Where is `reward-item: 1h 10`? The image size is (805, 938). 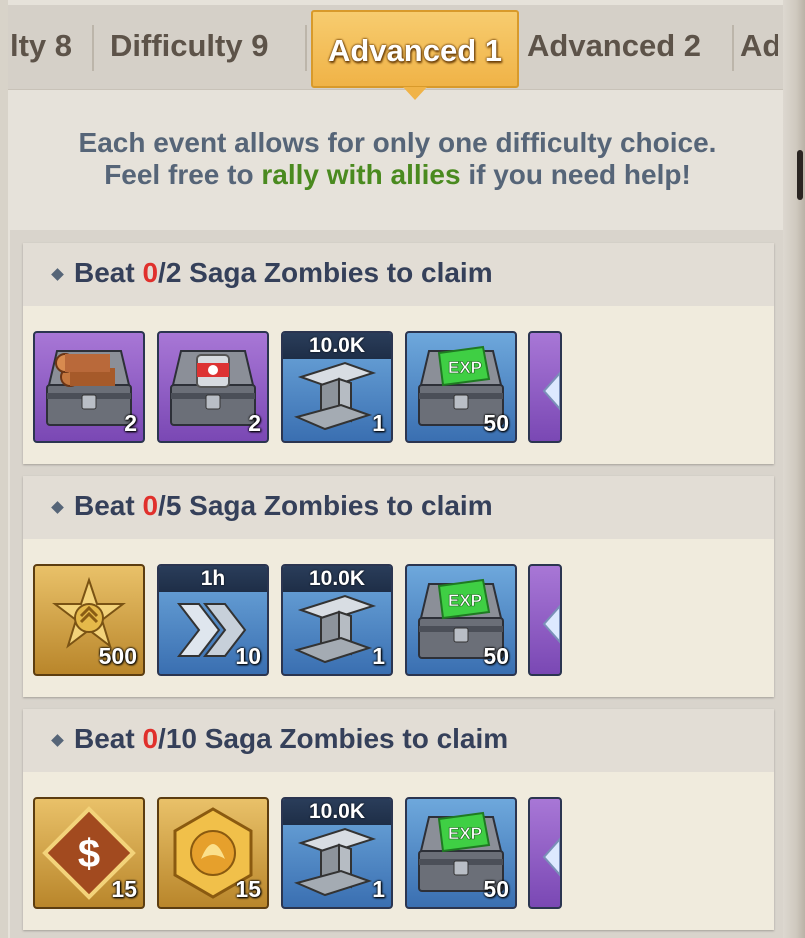
reward-item: 1h 10 is located at coordinates (213, 620).